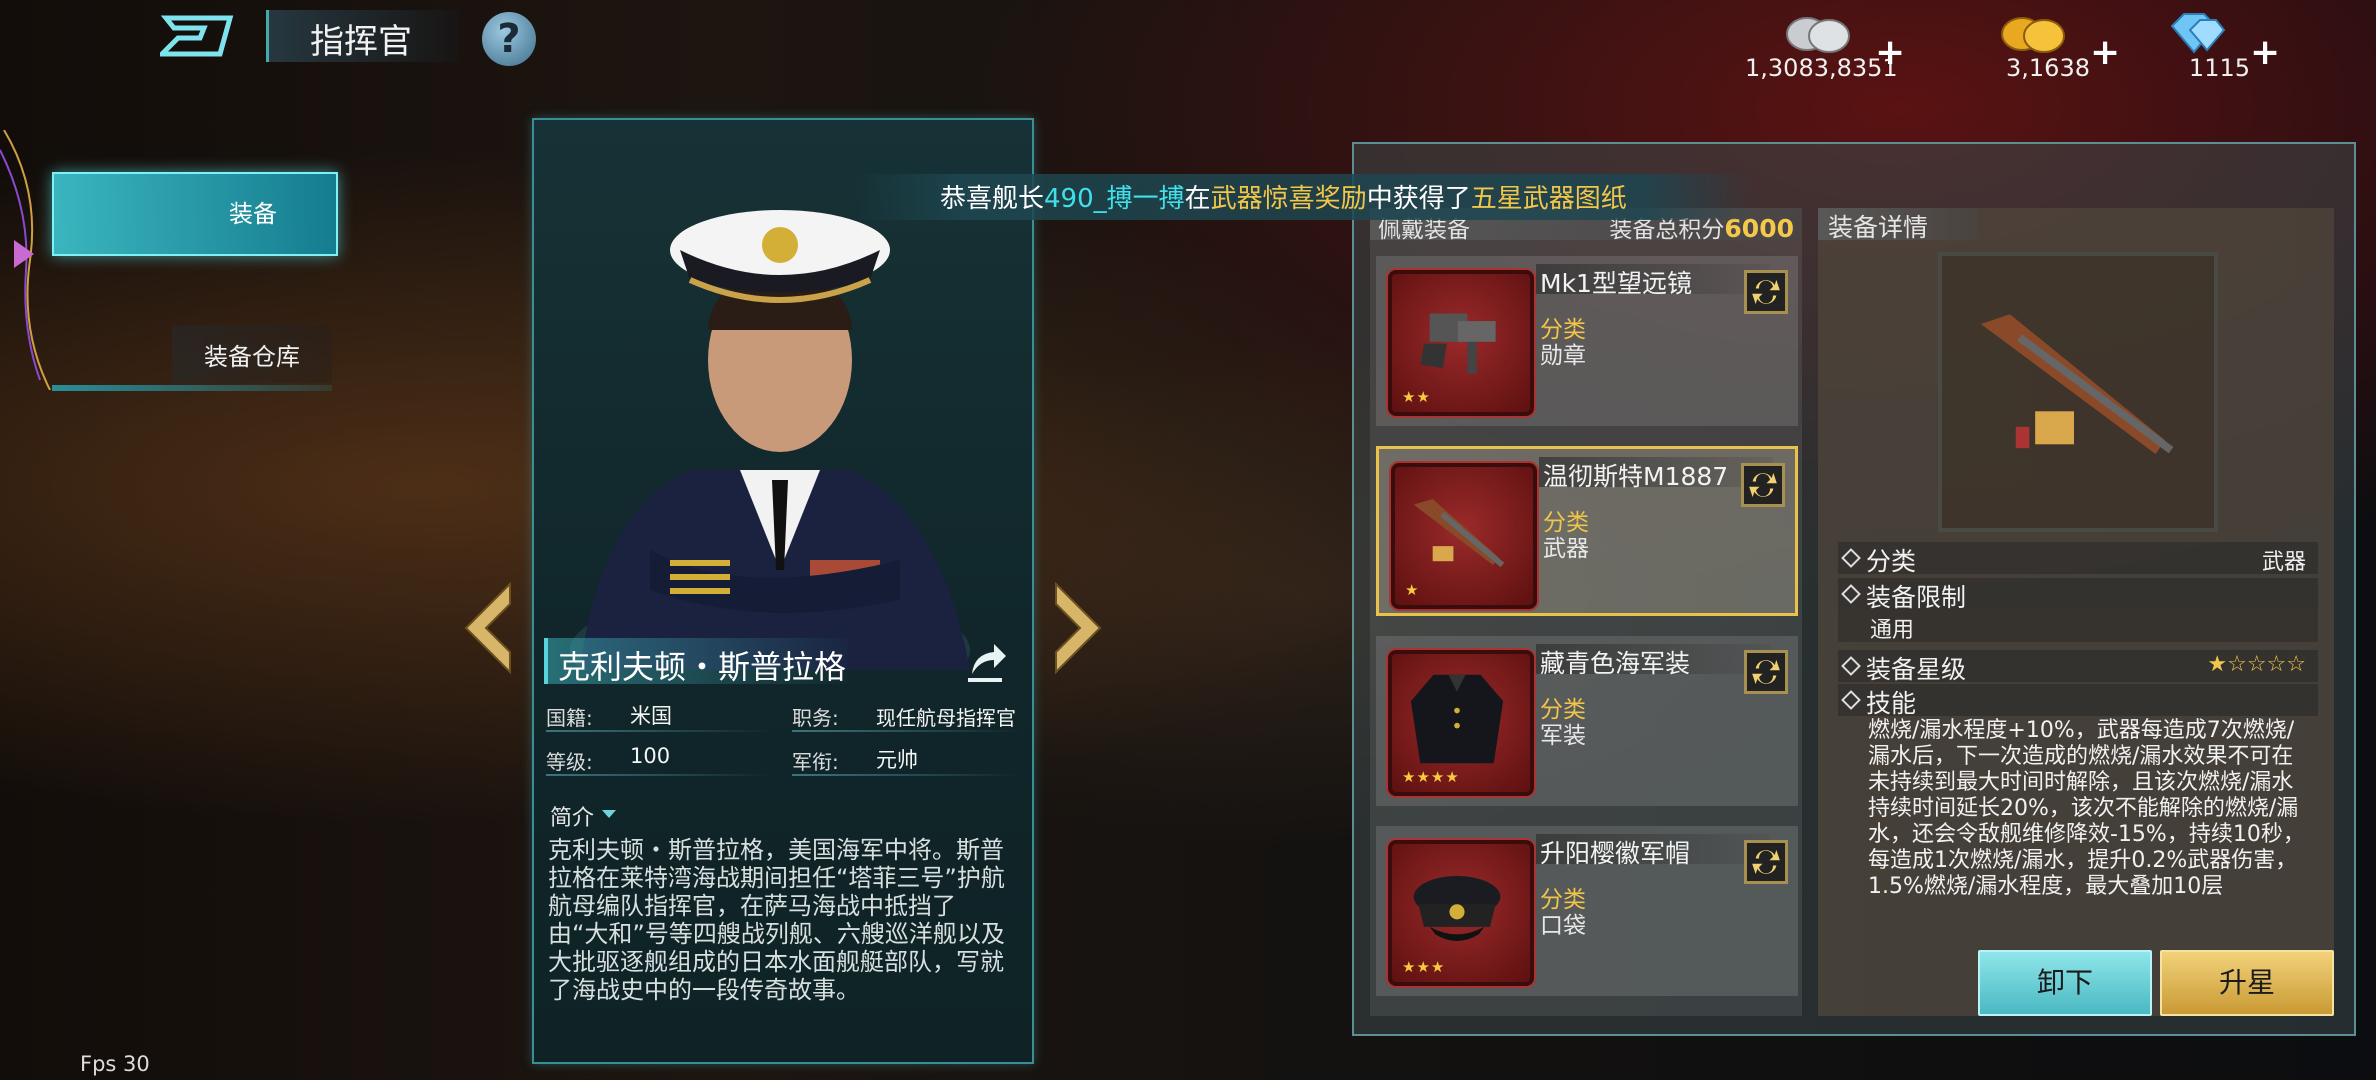  What do you see at coordinates (1114, 199) in the screenshot?
I see `broadcast-player: 490_搏一搏` at bounding box center [1114, 199].